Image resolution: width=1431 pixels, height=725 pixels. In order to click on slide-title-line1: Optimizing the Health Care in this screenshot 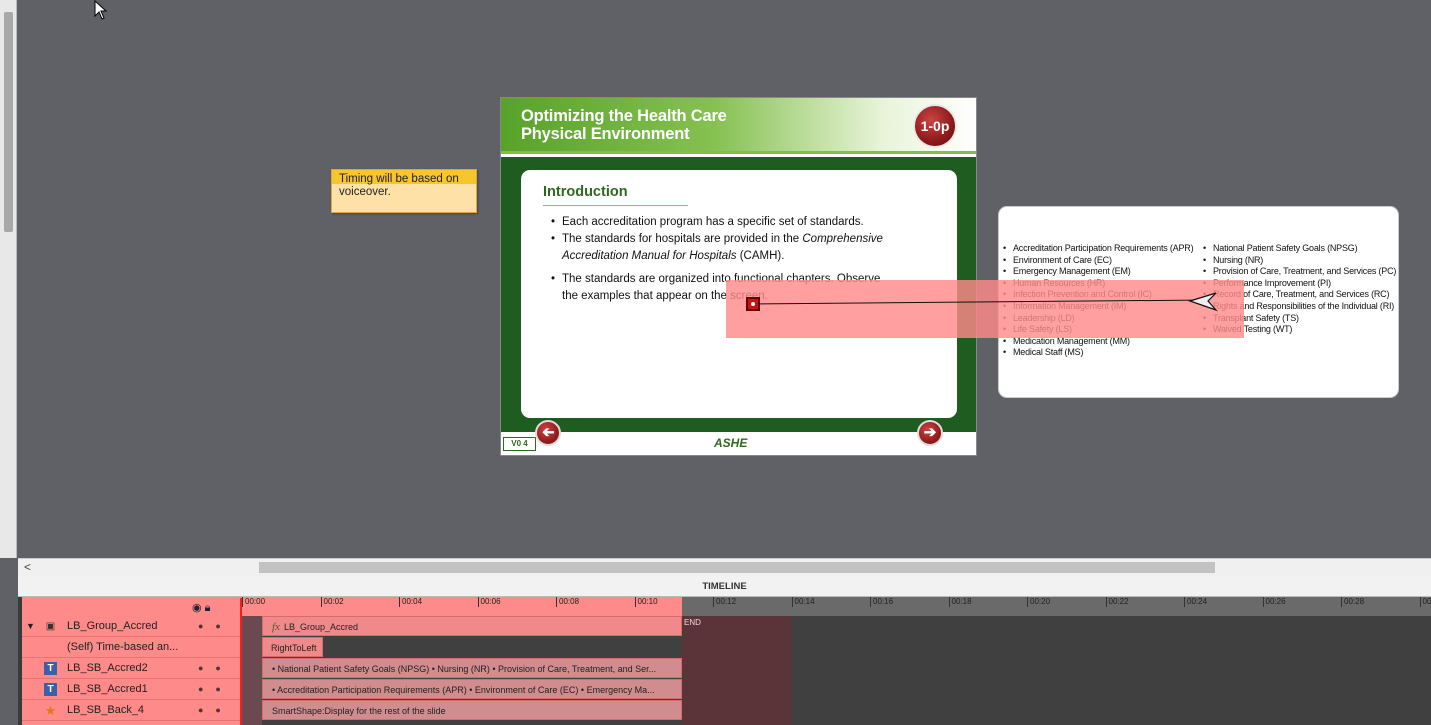, I will do `click(624, 116)`.